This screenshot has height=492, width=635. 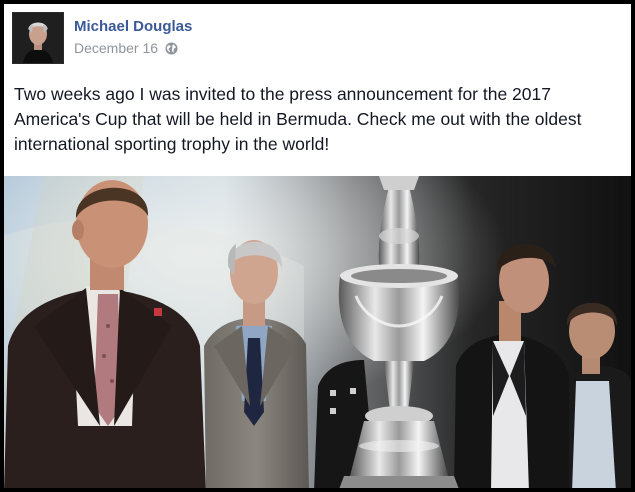 What do you see at coordinates (38, 38) in the screenshot?
I see `author-avatar` at bounding box center [38, 38].